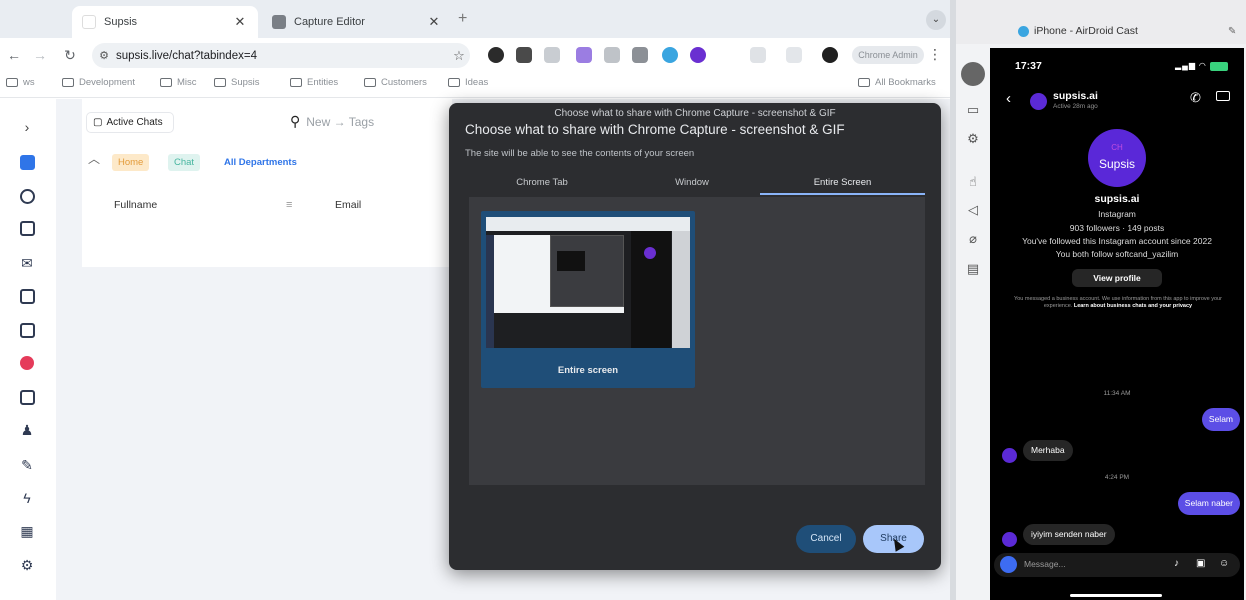 The image size is (1246, 600). What do you see at coordinates (178, 82) in the screenshot?
I see `bookmark-folder: Misc` at bounding box center [178, 82].